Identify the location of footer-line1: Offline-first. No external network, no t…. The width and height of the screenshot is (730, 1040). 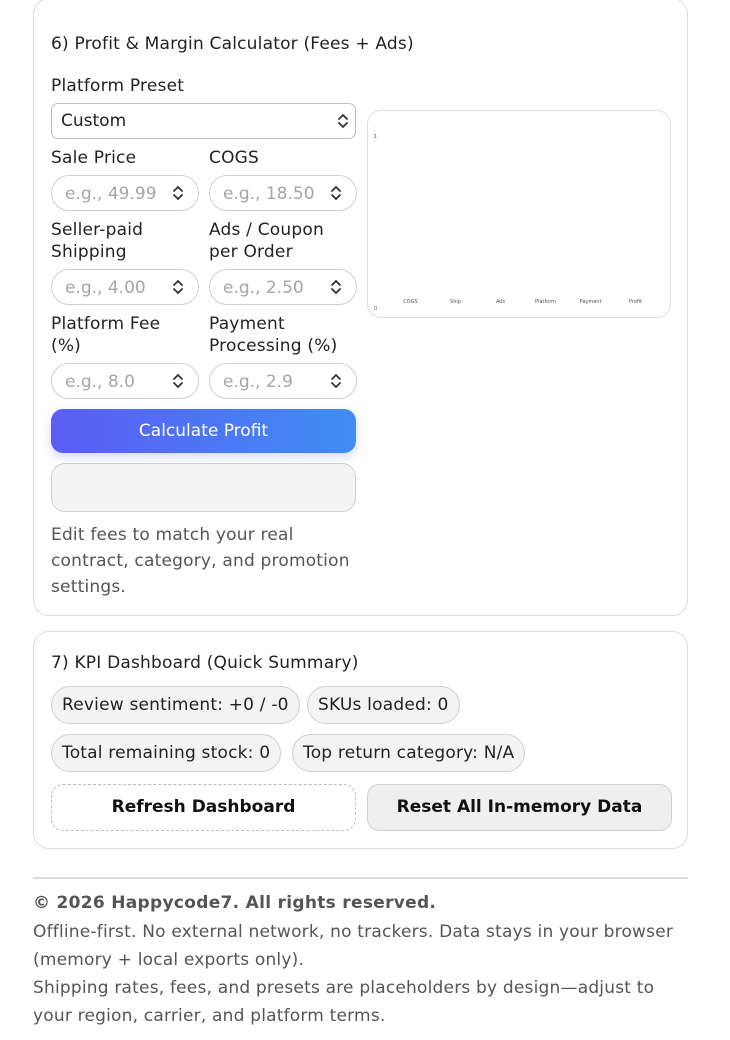
(353, 932).